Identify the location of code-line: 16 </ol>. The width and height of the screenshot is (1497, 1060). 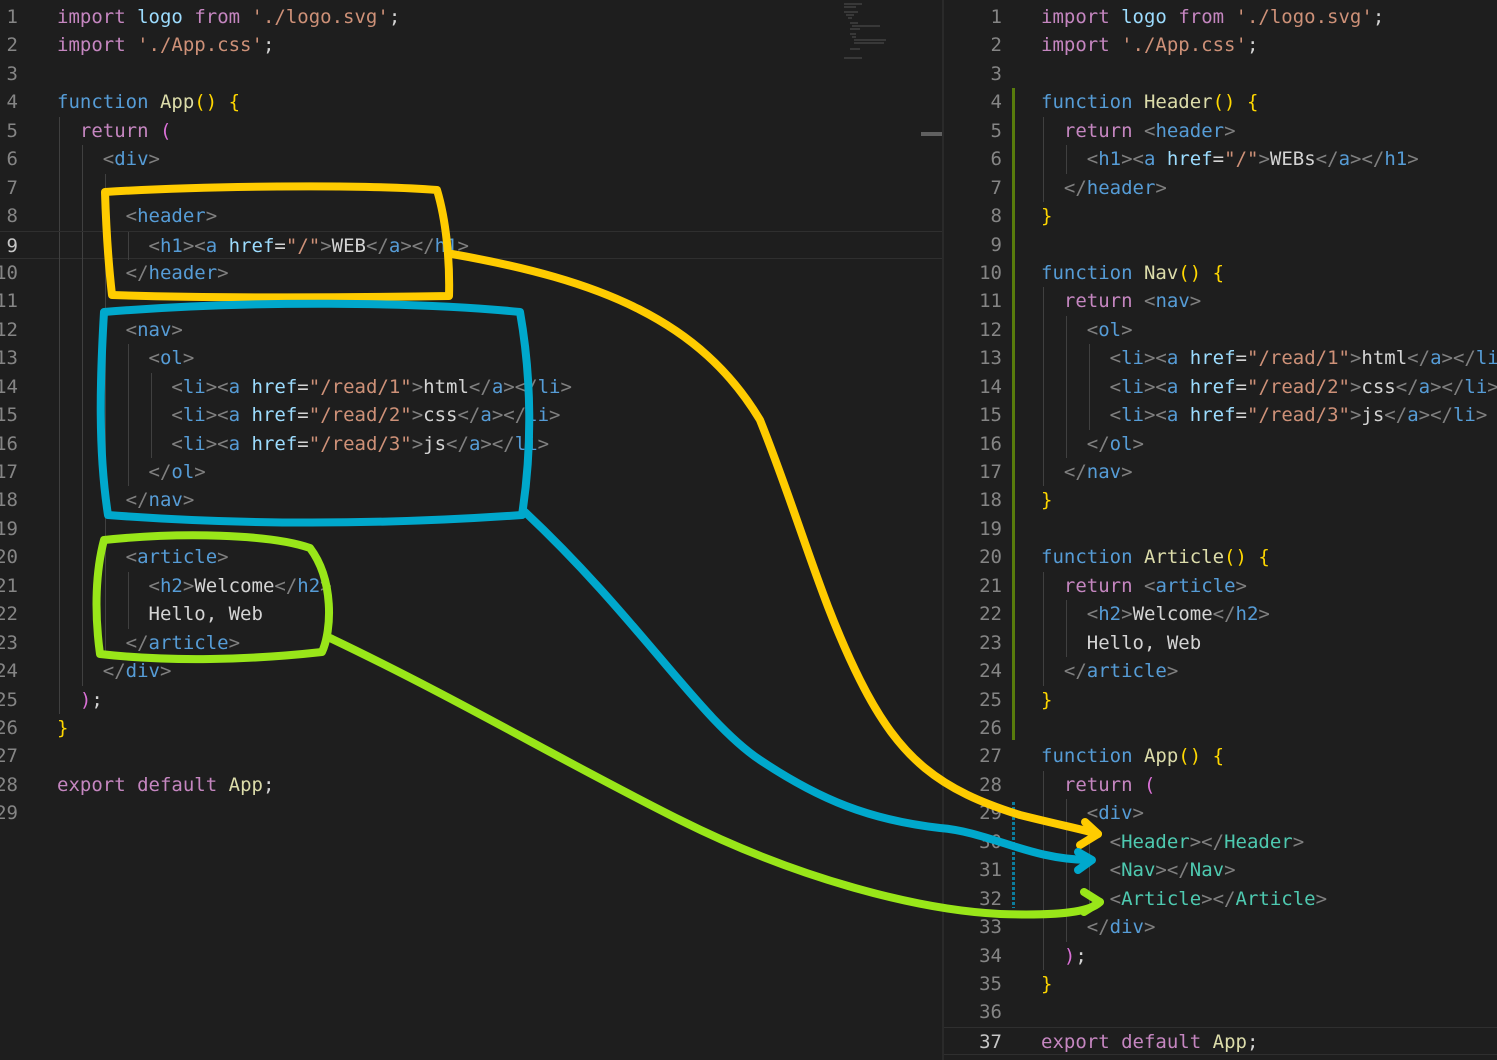
(1220, 444).